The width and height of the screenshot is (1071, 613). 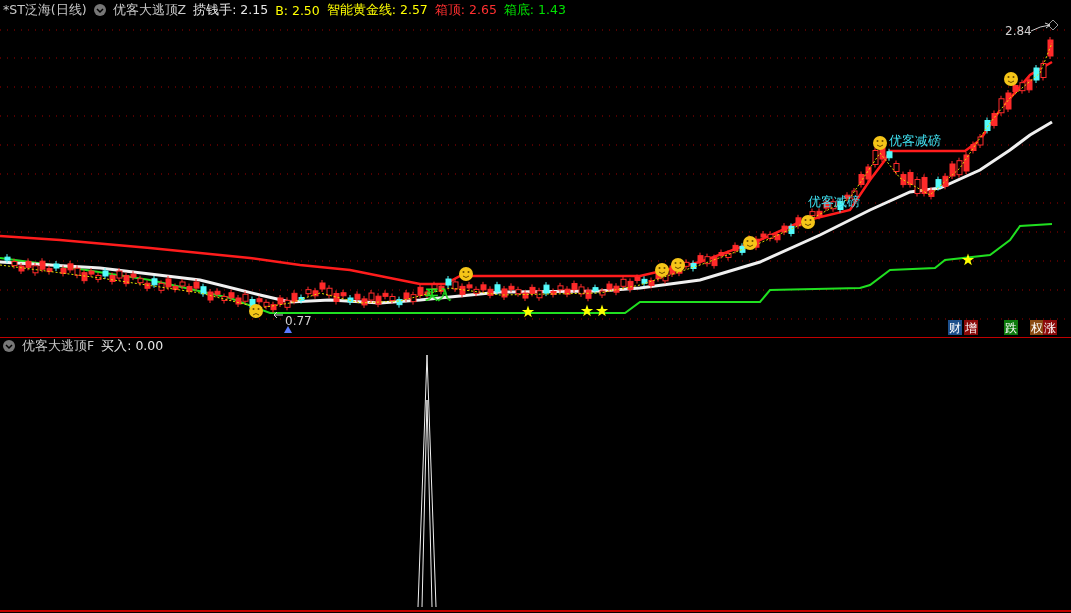 I want to click on indicator-reading: 智能黄金线: 2.57, so click(x=377, y=10).